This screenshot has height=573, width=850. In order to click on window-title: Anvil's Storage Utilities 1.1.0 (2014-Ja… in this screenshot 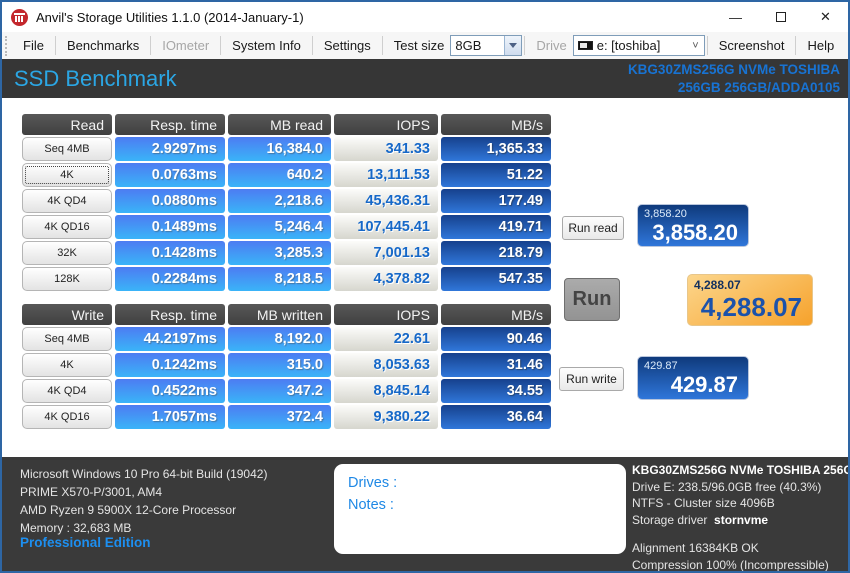, I will do `click(170, 17)`.